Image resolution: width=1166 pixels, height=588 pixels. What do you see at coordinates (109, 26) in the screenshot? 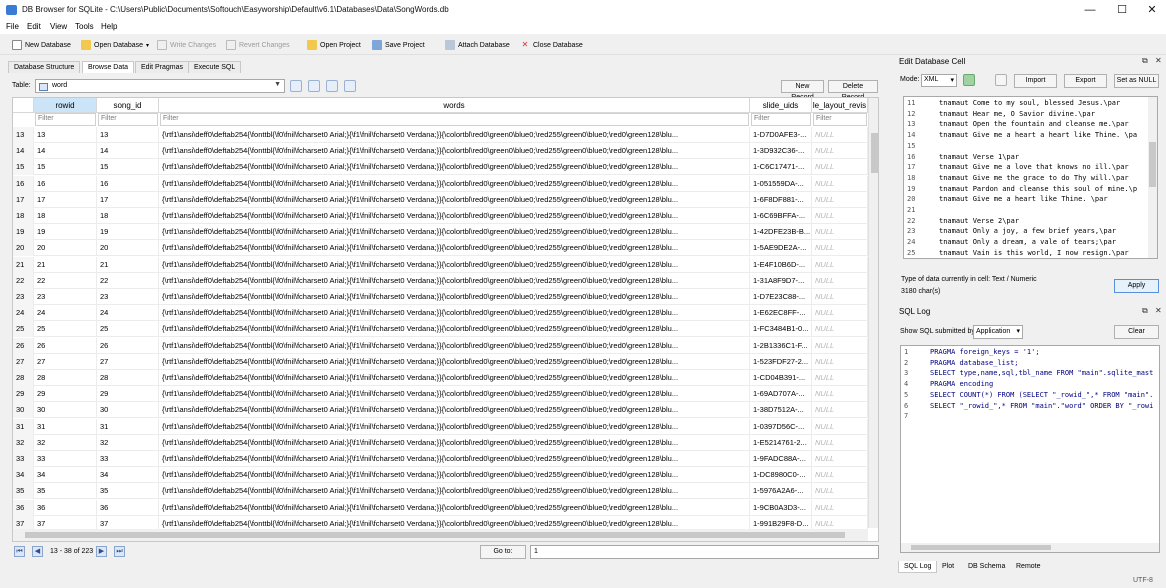
I see `menu-help: Help` at bounding box center [109, 26].